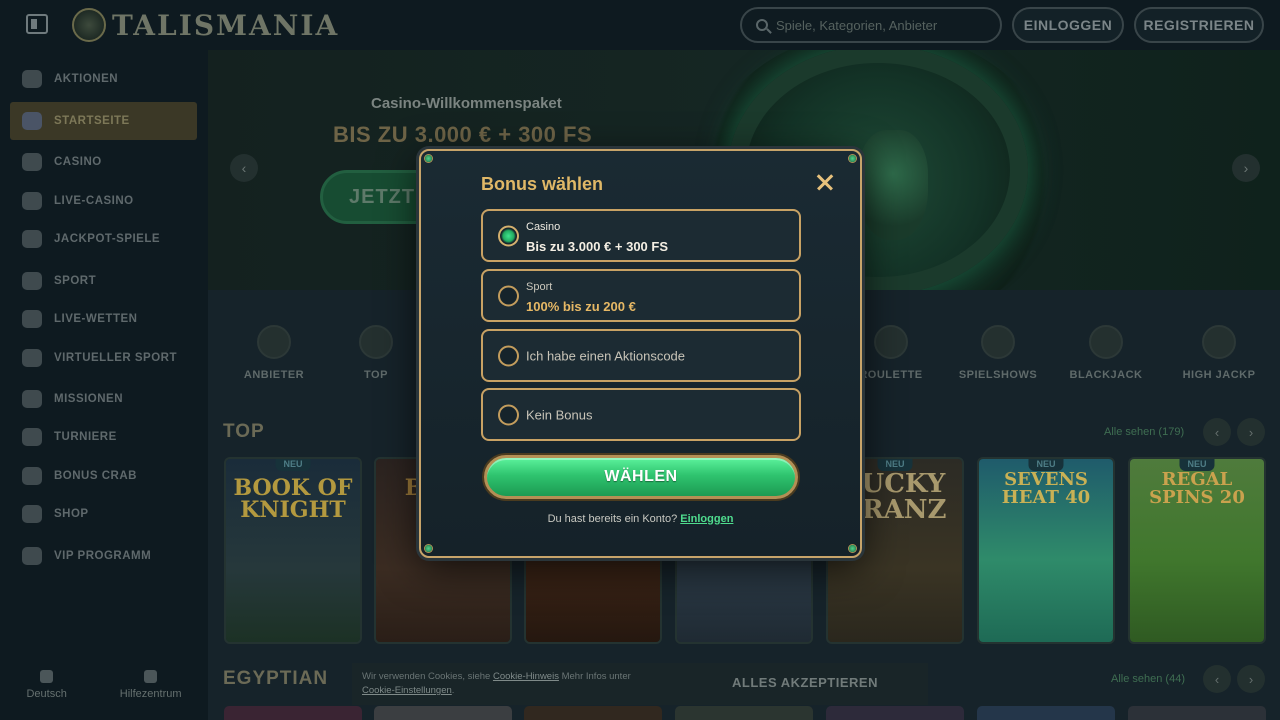 Image resolution: width=1280 pixels, height=720 pixels. What do you see at coordinates (594, 676) in the screenshot?
I see `cookie-text-part: Mehr Infos unter` at bounding box center [594, 676].